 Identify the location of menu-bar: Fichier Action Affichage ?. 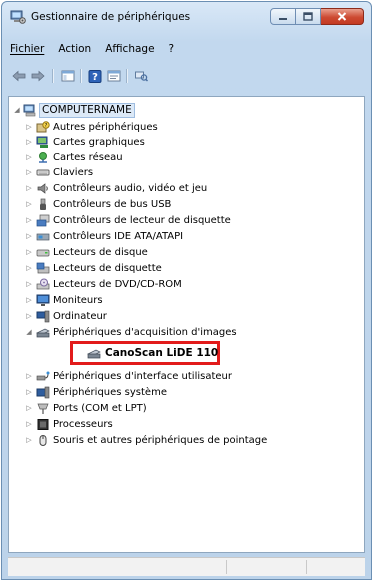
(186, 49).